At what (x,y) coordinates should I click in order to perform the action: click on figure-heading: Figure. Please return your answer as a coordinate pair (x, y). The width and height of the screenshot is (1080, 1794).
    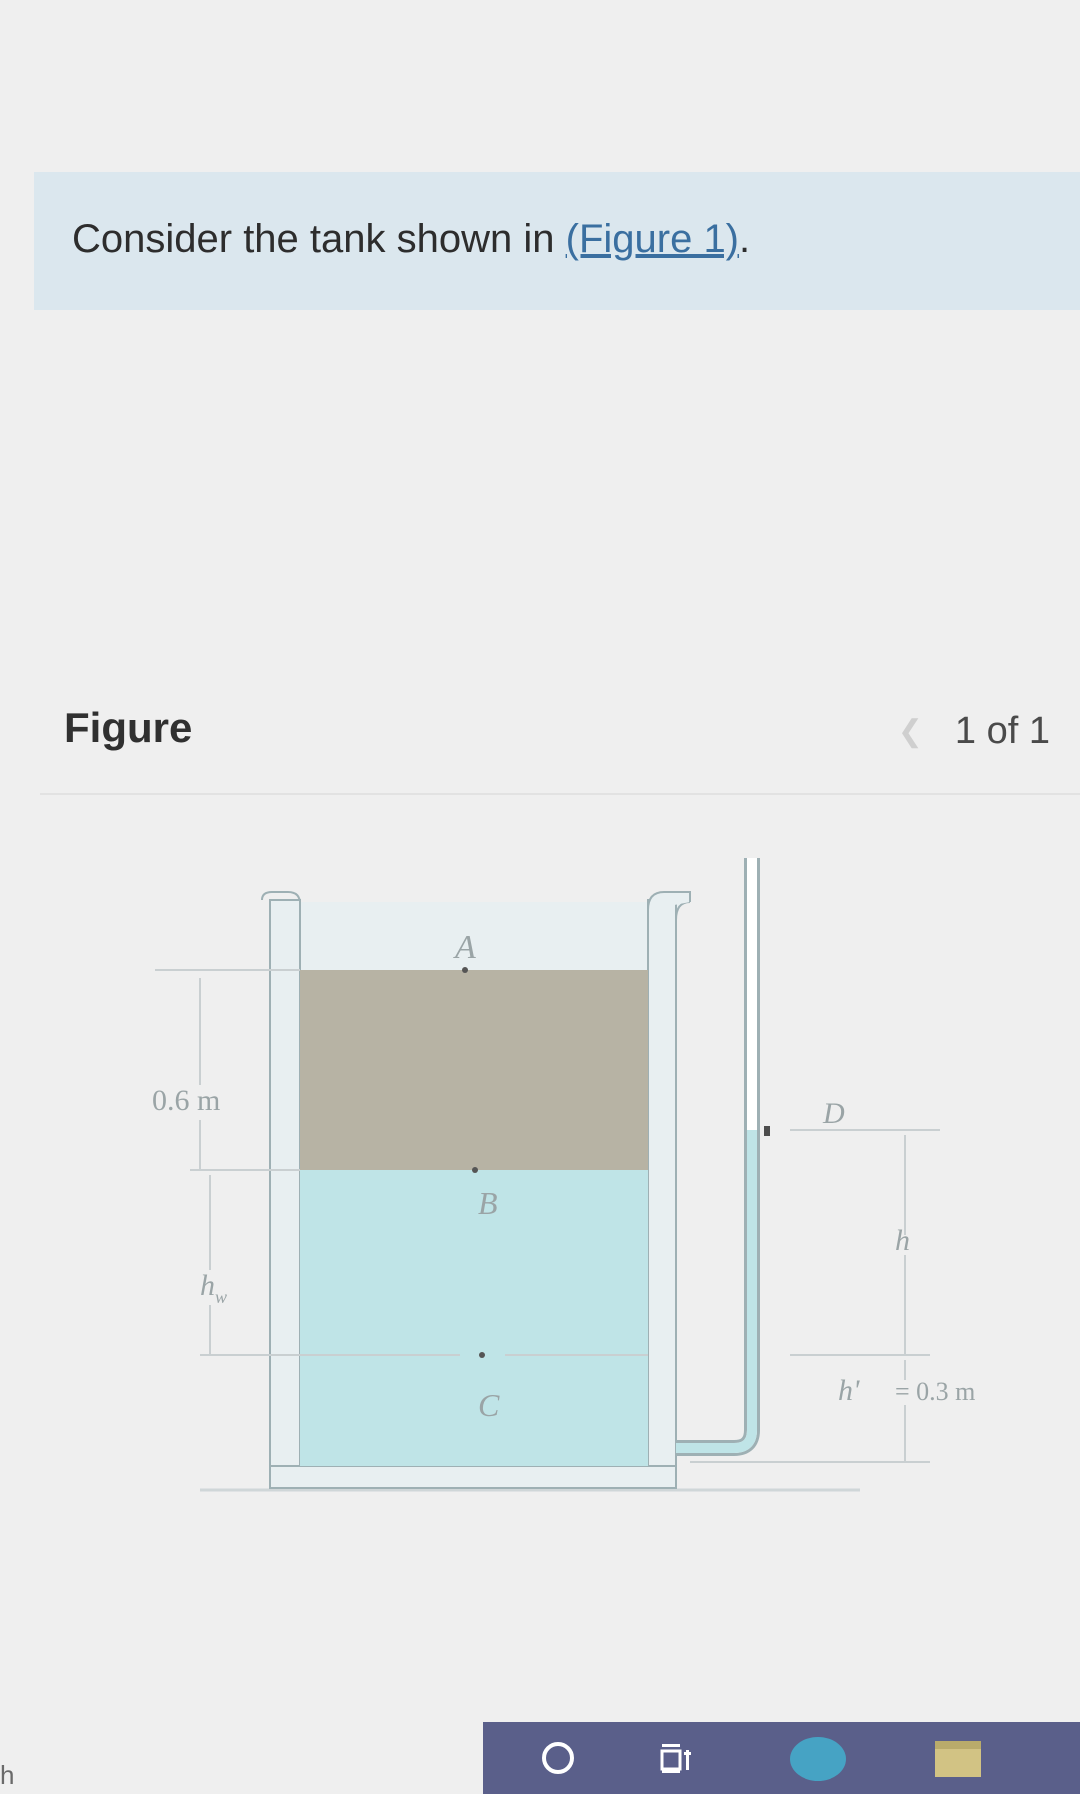
    Looking at the image, I should click on (128, 727).